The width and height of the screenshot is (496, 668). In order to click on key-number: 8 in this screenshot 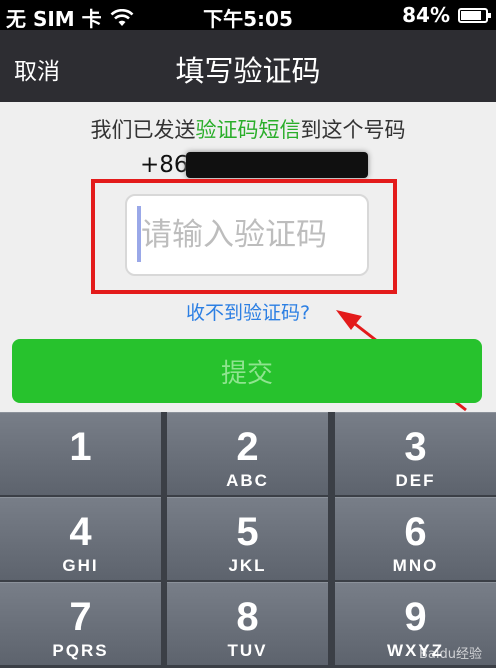, I will do `click(247, 617)`.